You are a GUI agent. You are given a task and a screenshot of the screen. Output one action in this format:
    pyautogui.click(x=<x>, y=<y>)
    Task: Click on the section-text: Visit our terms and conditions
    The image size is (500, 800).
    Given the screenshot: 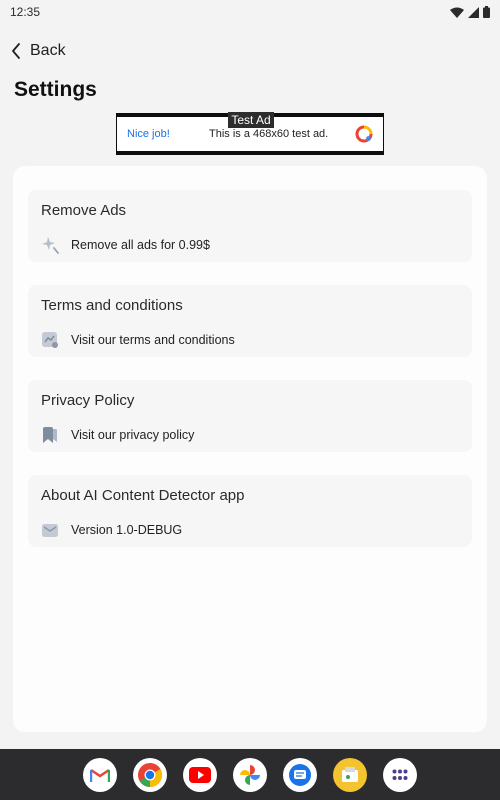 What is the action you would take?
    pyautogui.click(x=153, y=340)
    